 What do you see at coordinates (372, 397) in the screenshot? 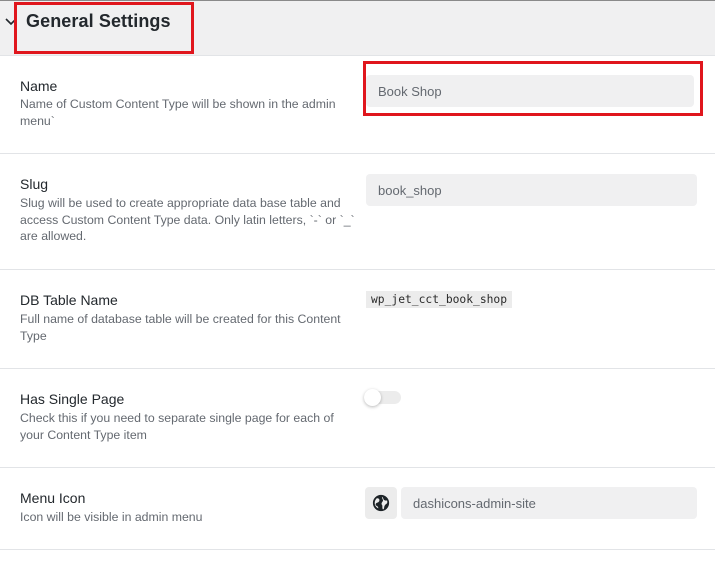
I see `toggle-knob` at bounding box center [372, 397].